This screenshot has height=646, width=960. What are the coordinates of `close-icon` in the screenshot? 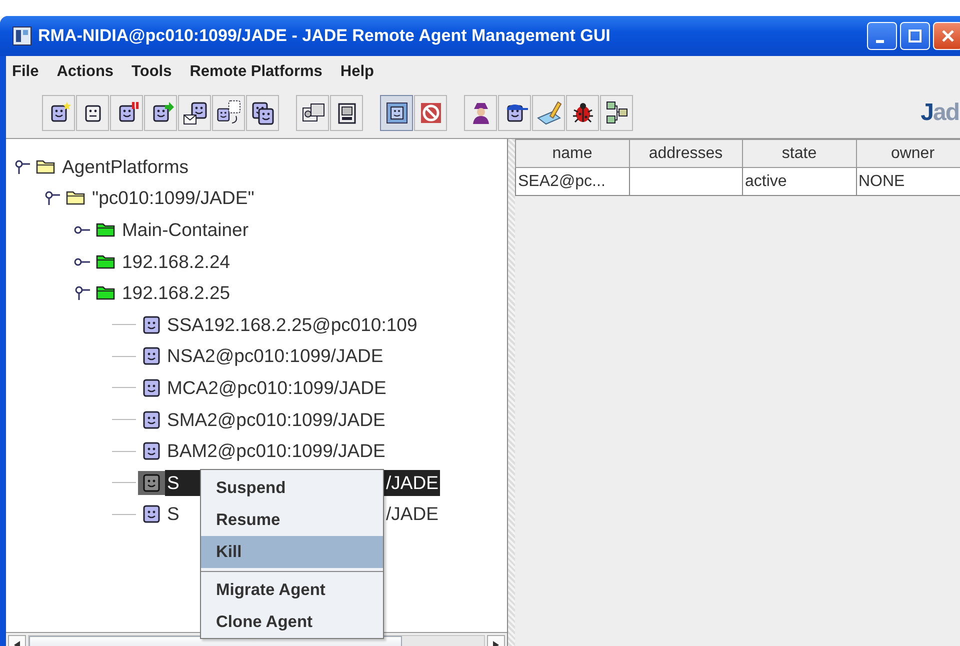 It's located at (948, 36).